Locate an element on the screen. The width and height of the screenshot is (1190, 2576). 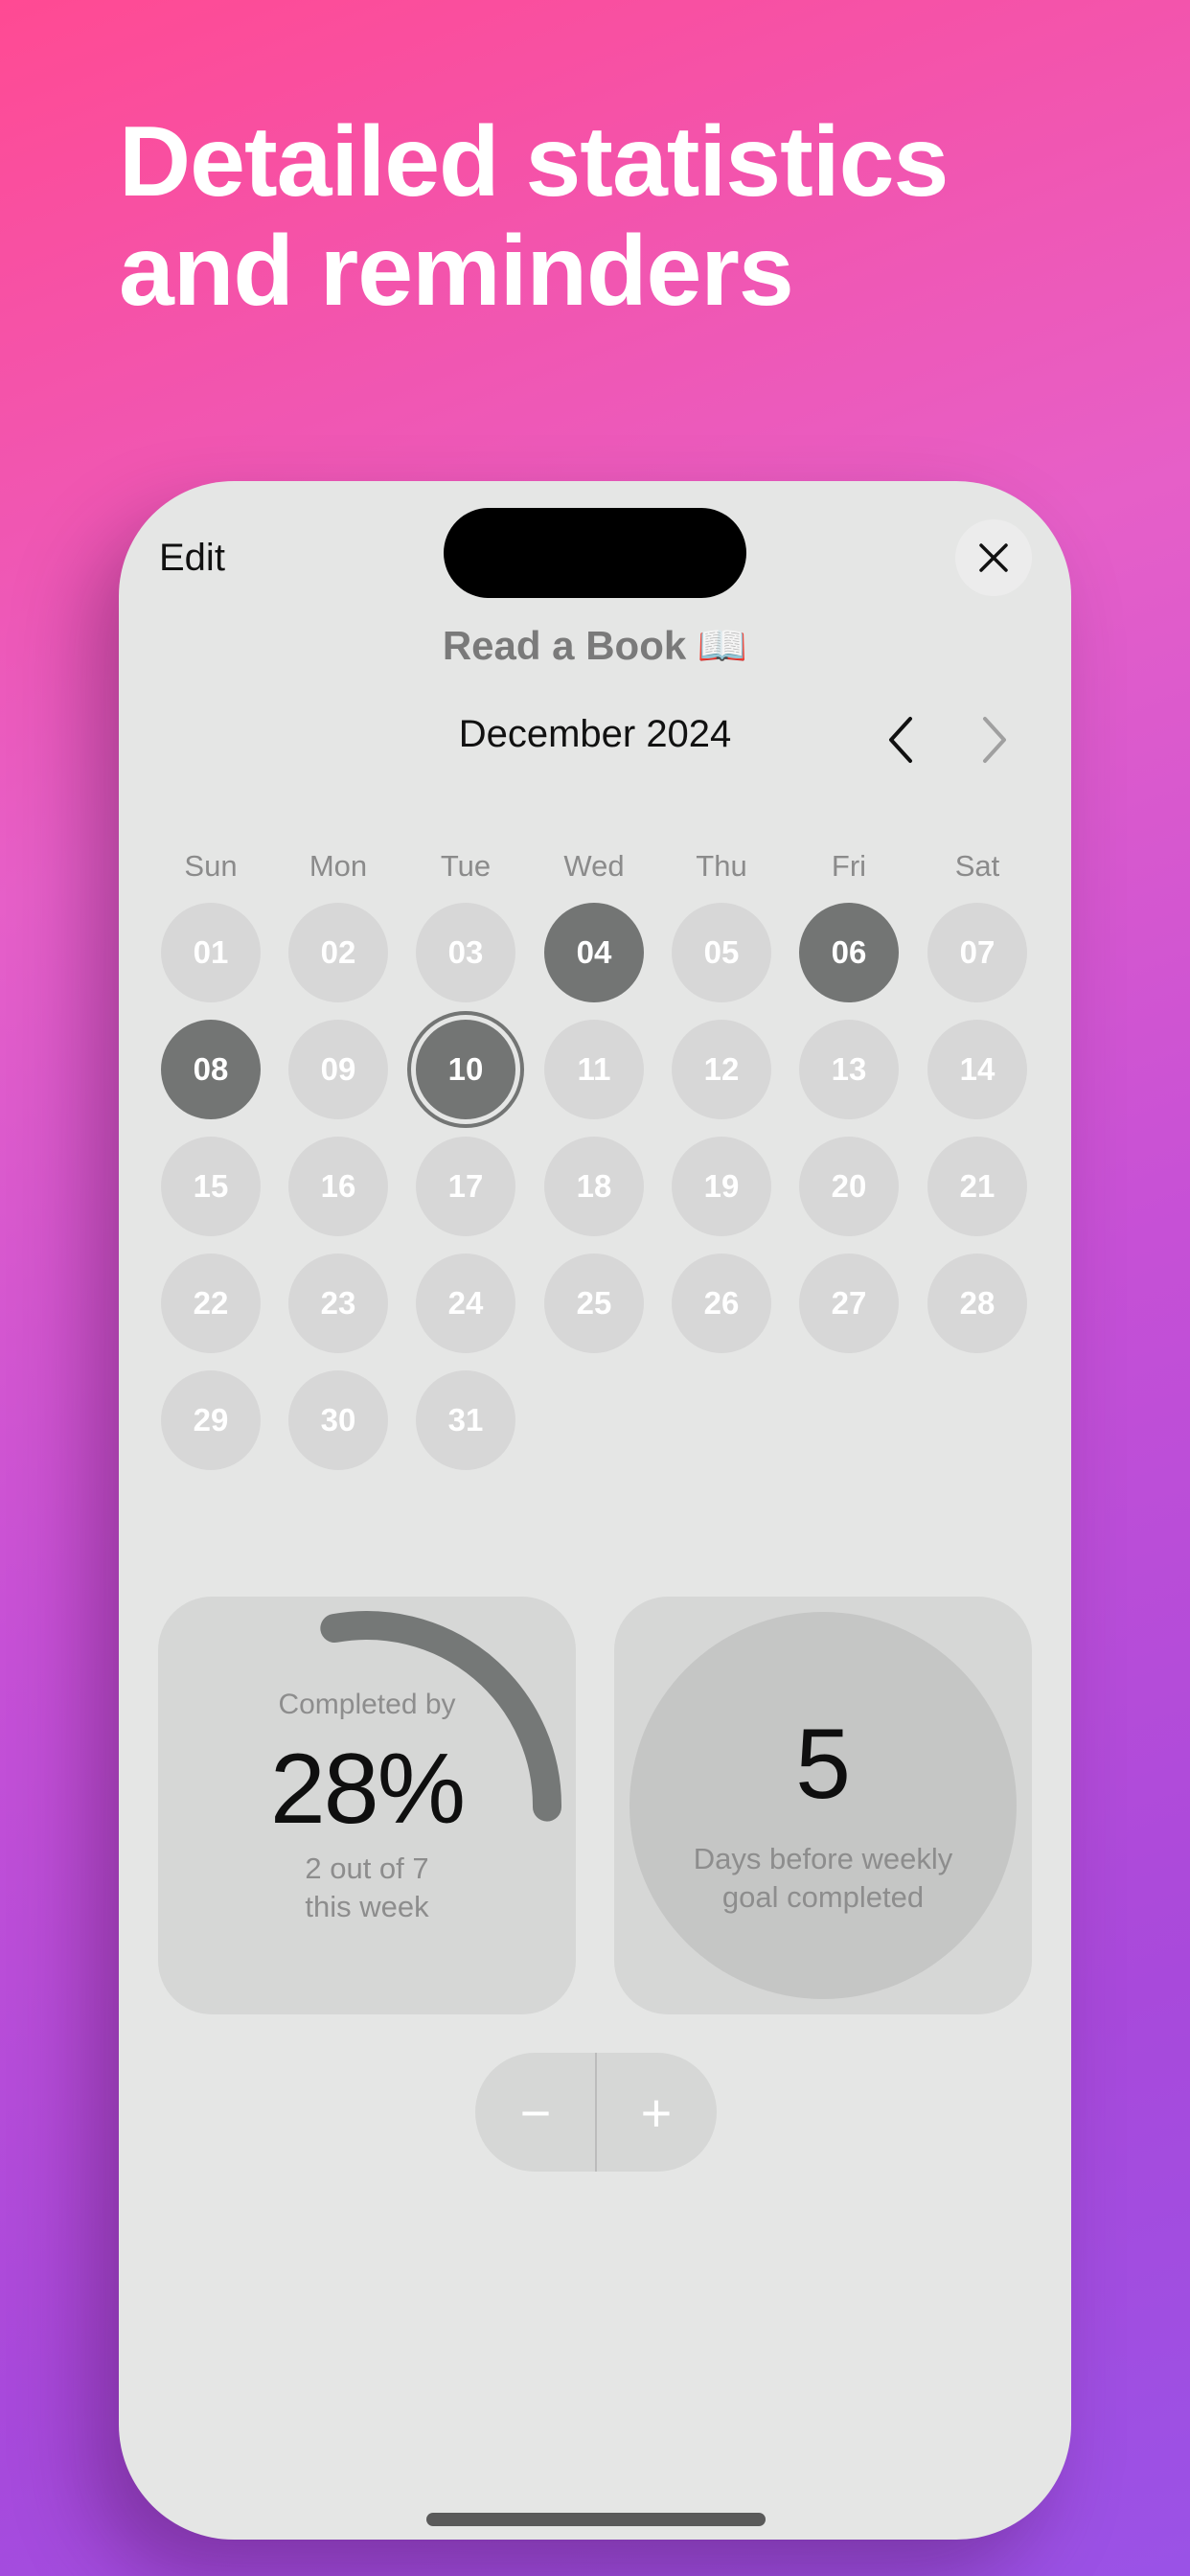
weekday-label: Sat is located at coordinates (977, 866).